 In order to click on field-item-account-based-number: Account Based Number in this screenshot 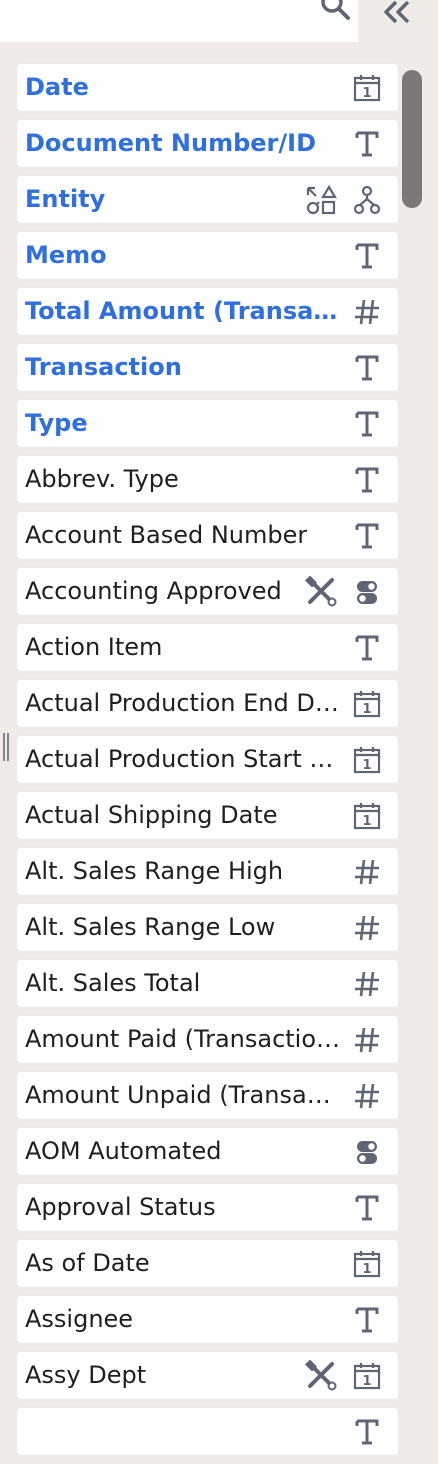, I will do `click(207, 535)`.